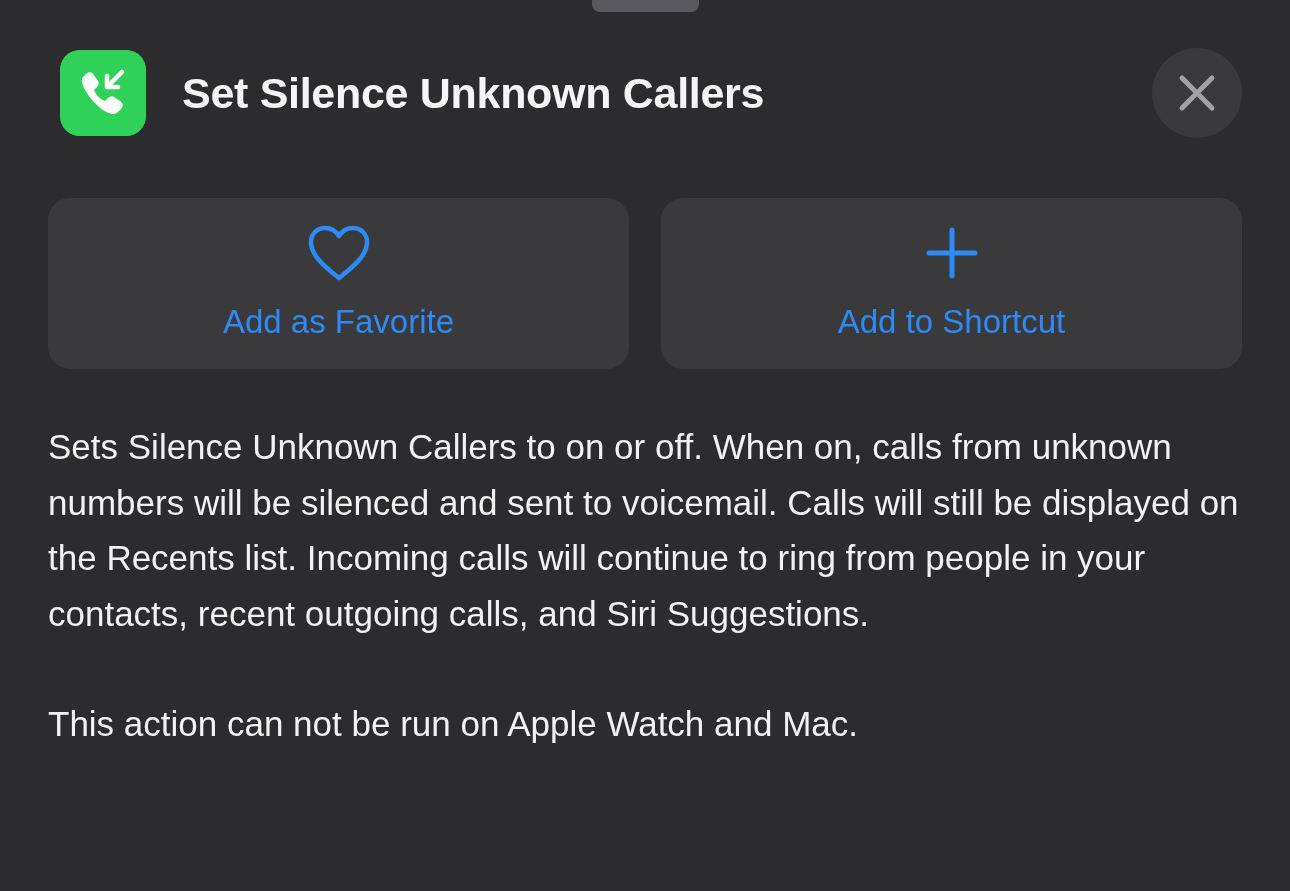 The height and width of the screenshot is (891, 1290). What do you see at coordinates (951, 283) in the screenshot?
I see `add-button: Add to Shortcut` at bounding box center [951, 283].